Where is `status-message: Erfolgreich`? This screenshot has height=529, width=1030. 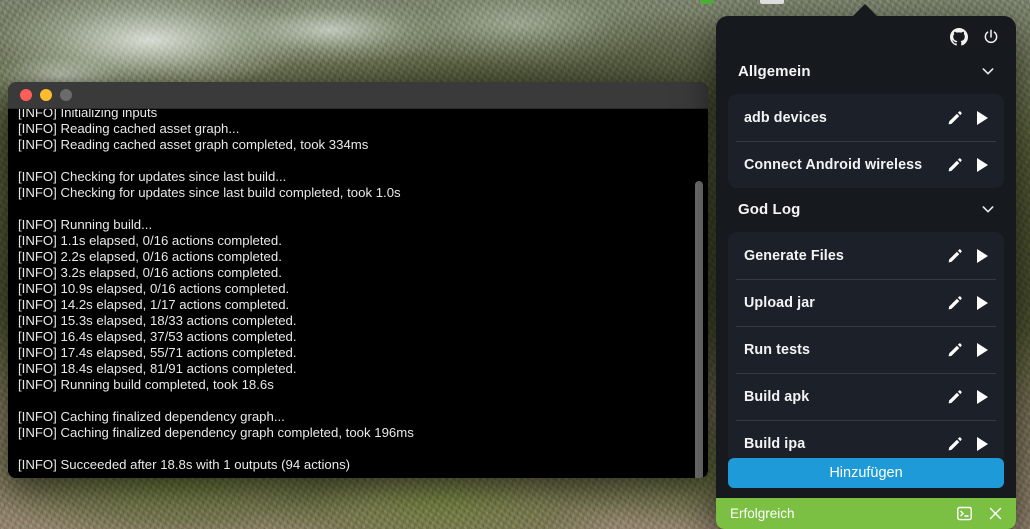
status-message: Erfolgreich is located at coordinates (762, 513).